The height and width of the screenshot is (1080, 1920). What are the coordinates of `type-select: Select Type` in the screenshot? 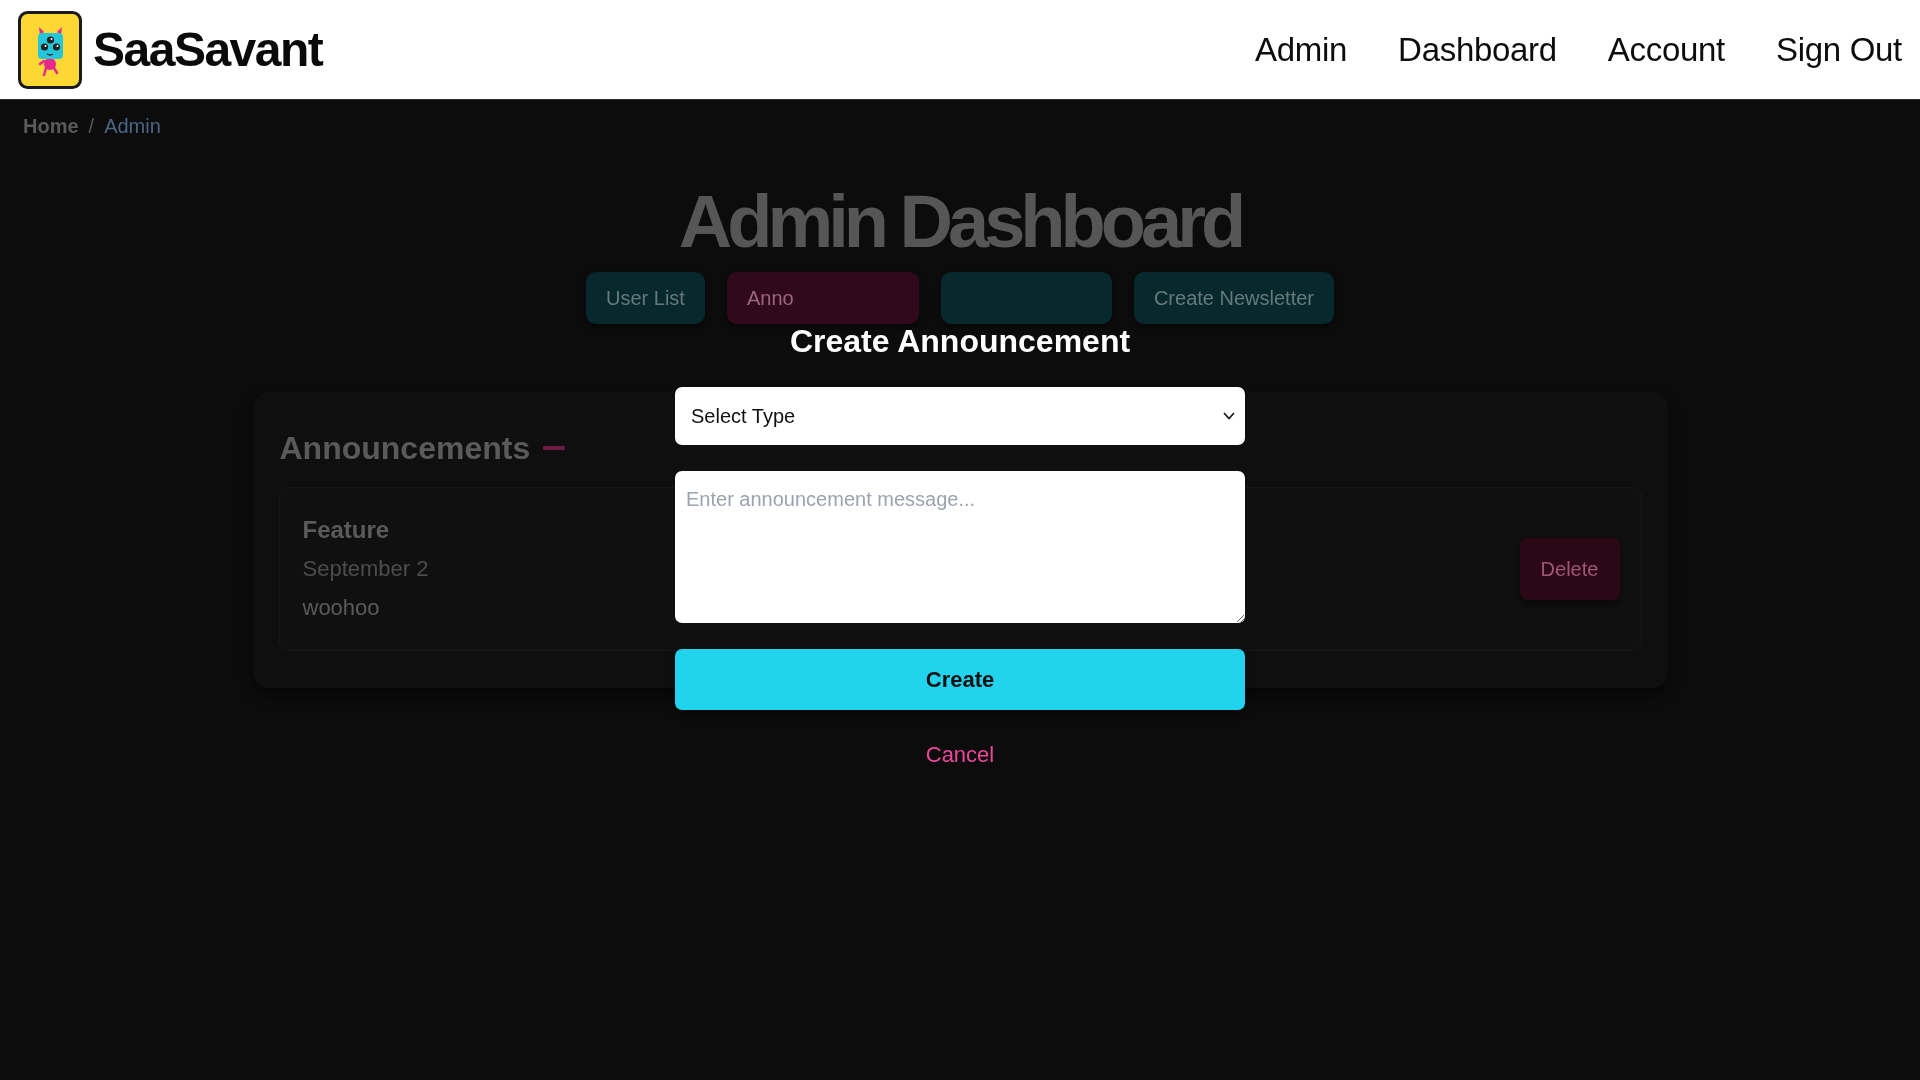 It's located at (960, 416).